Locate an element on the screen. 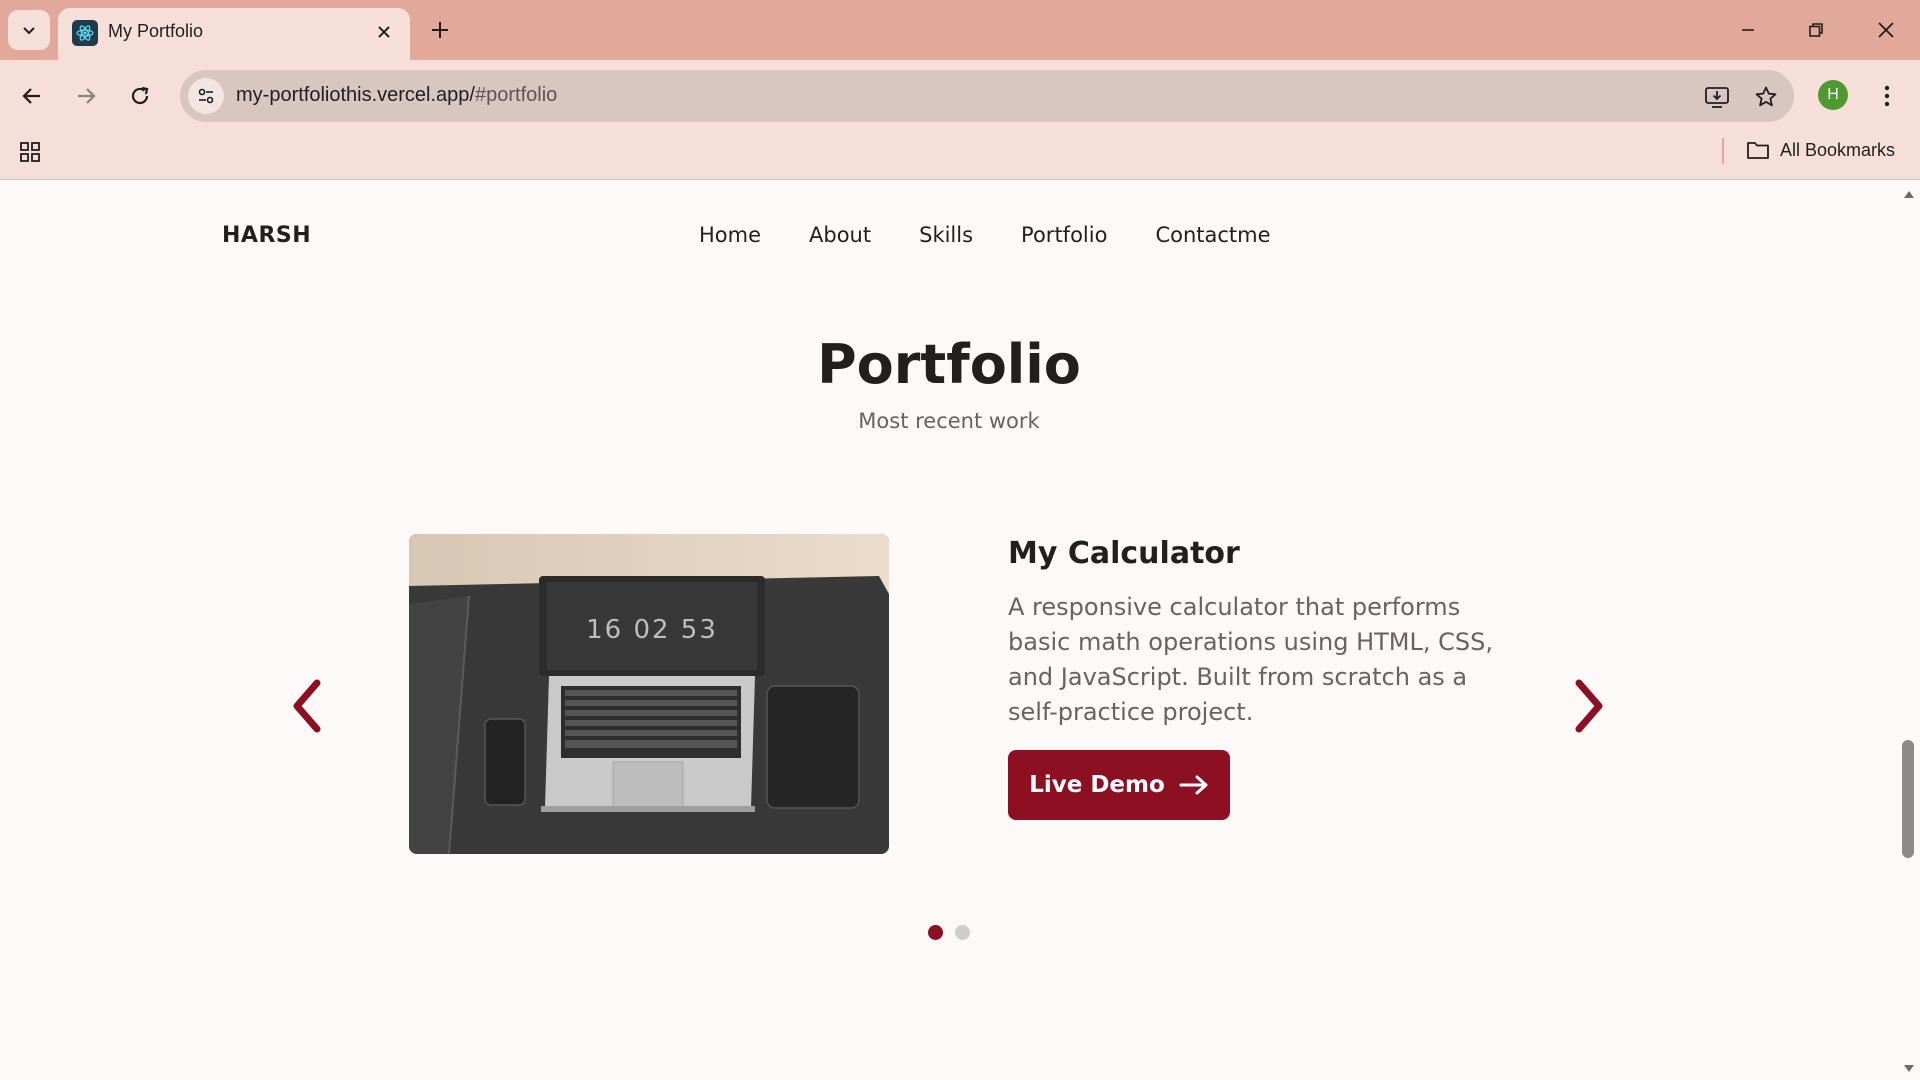  restore-button is located at coordinates (1816, 30).